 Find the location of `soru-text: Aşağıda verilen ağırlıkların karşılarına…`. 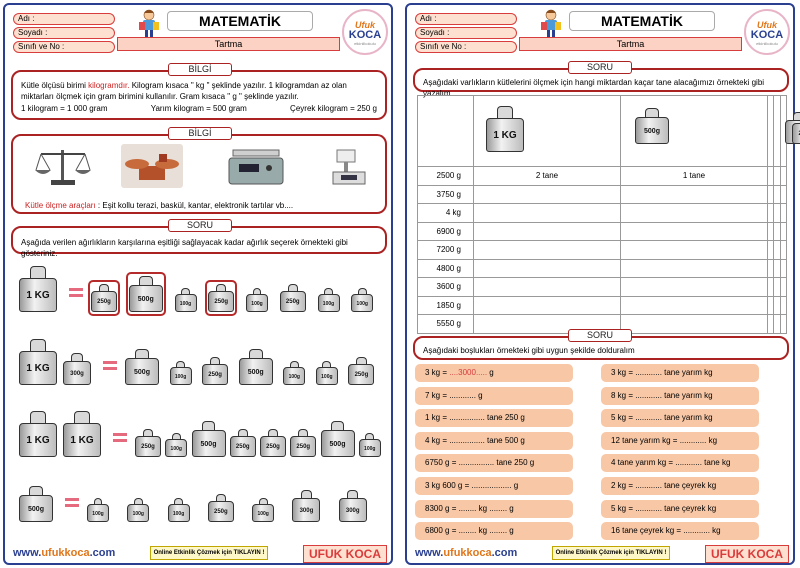

soru-text: Aşağıda verilen ağırlıkların karşılarına… is located at coordinates (184, 248).